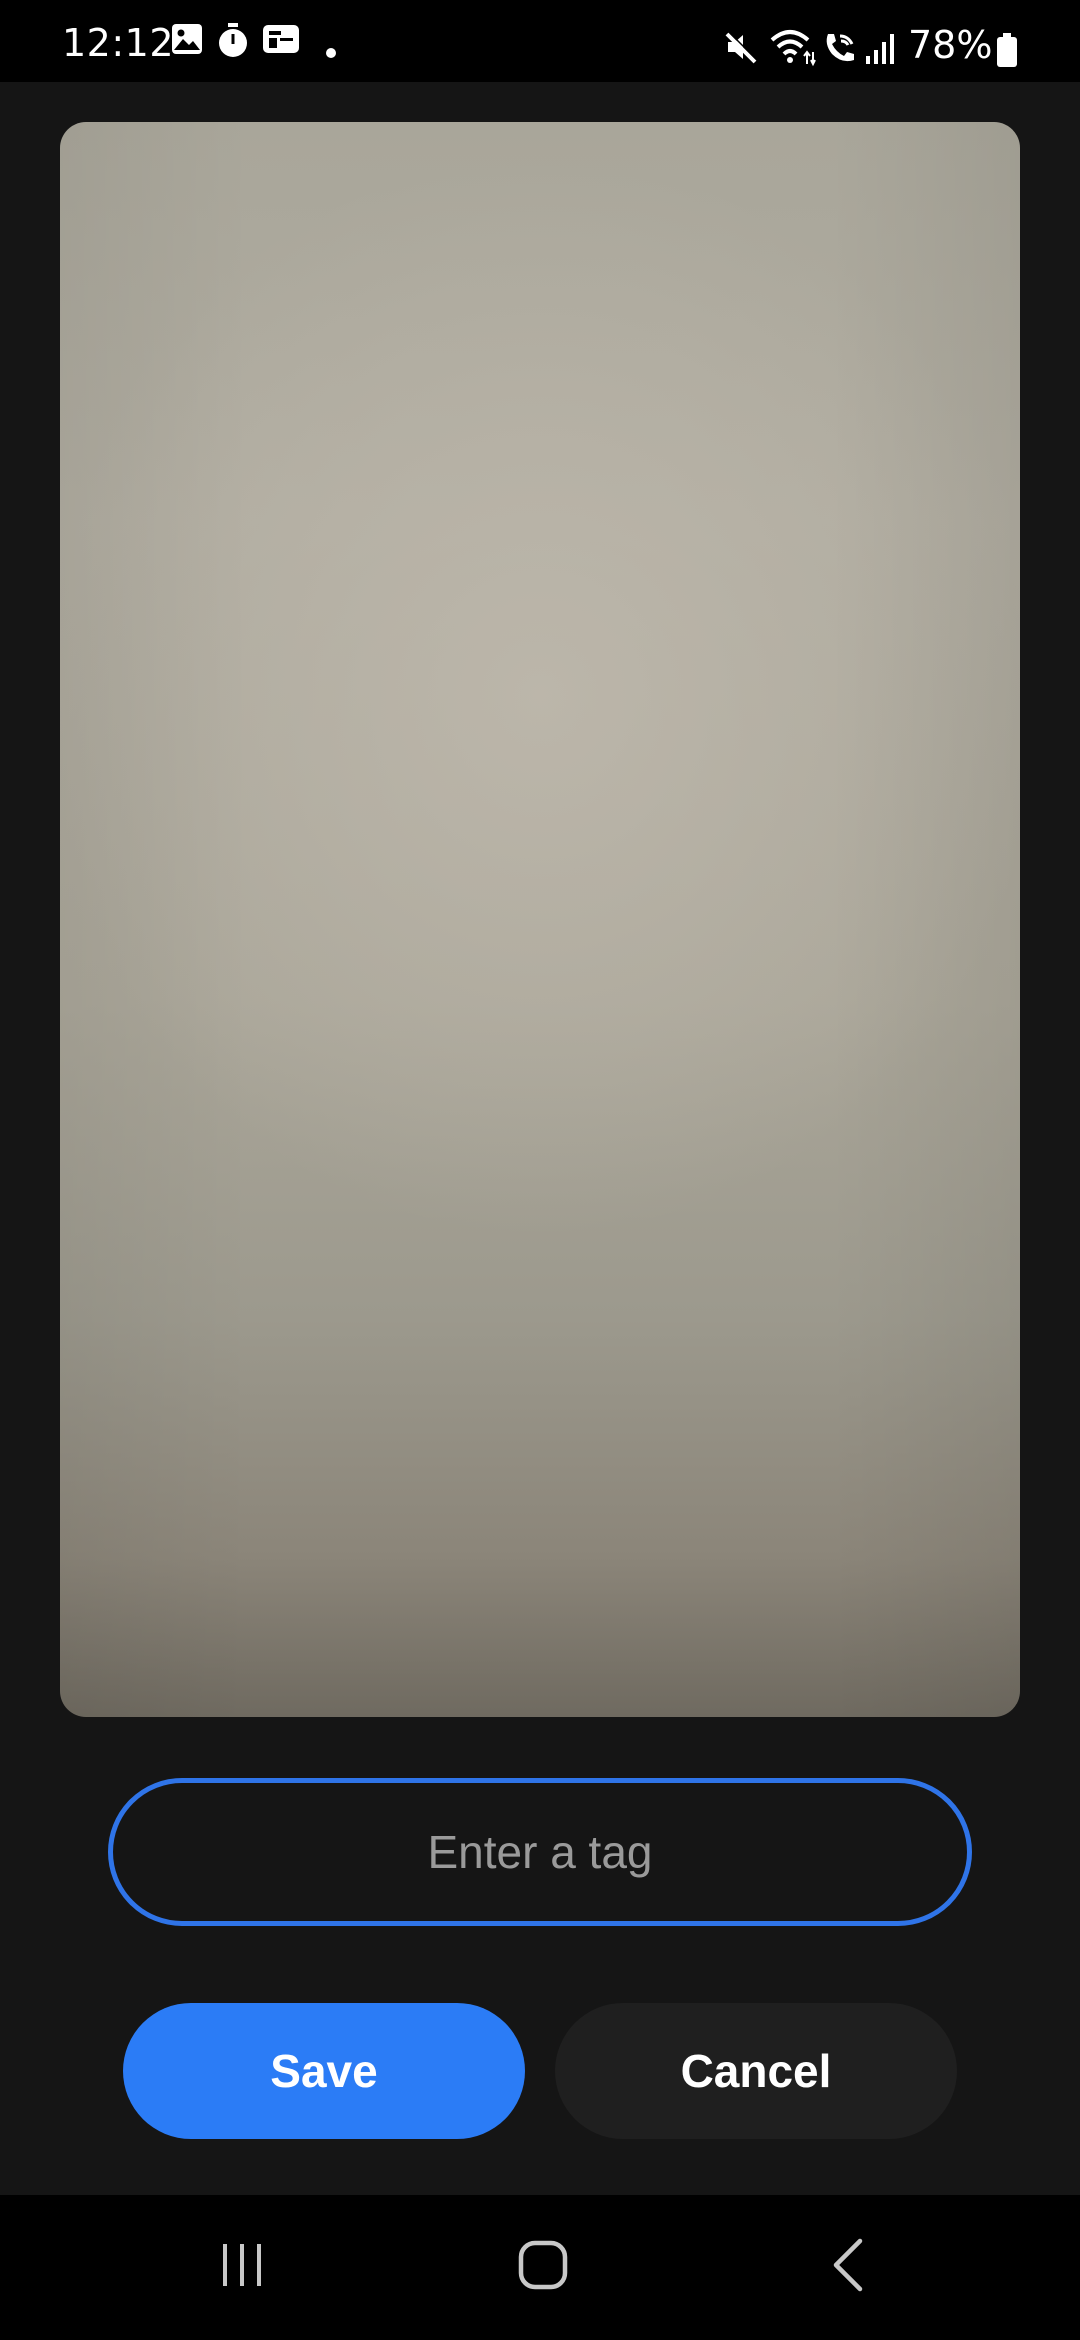  I want to click on save-button: Save, so click(324, 2071).